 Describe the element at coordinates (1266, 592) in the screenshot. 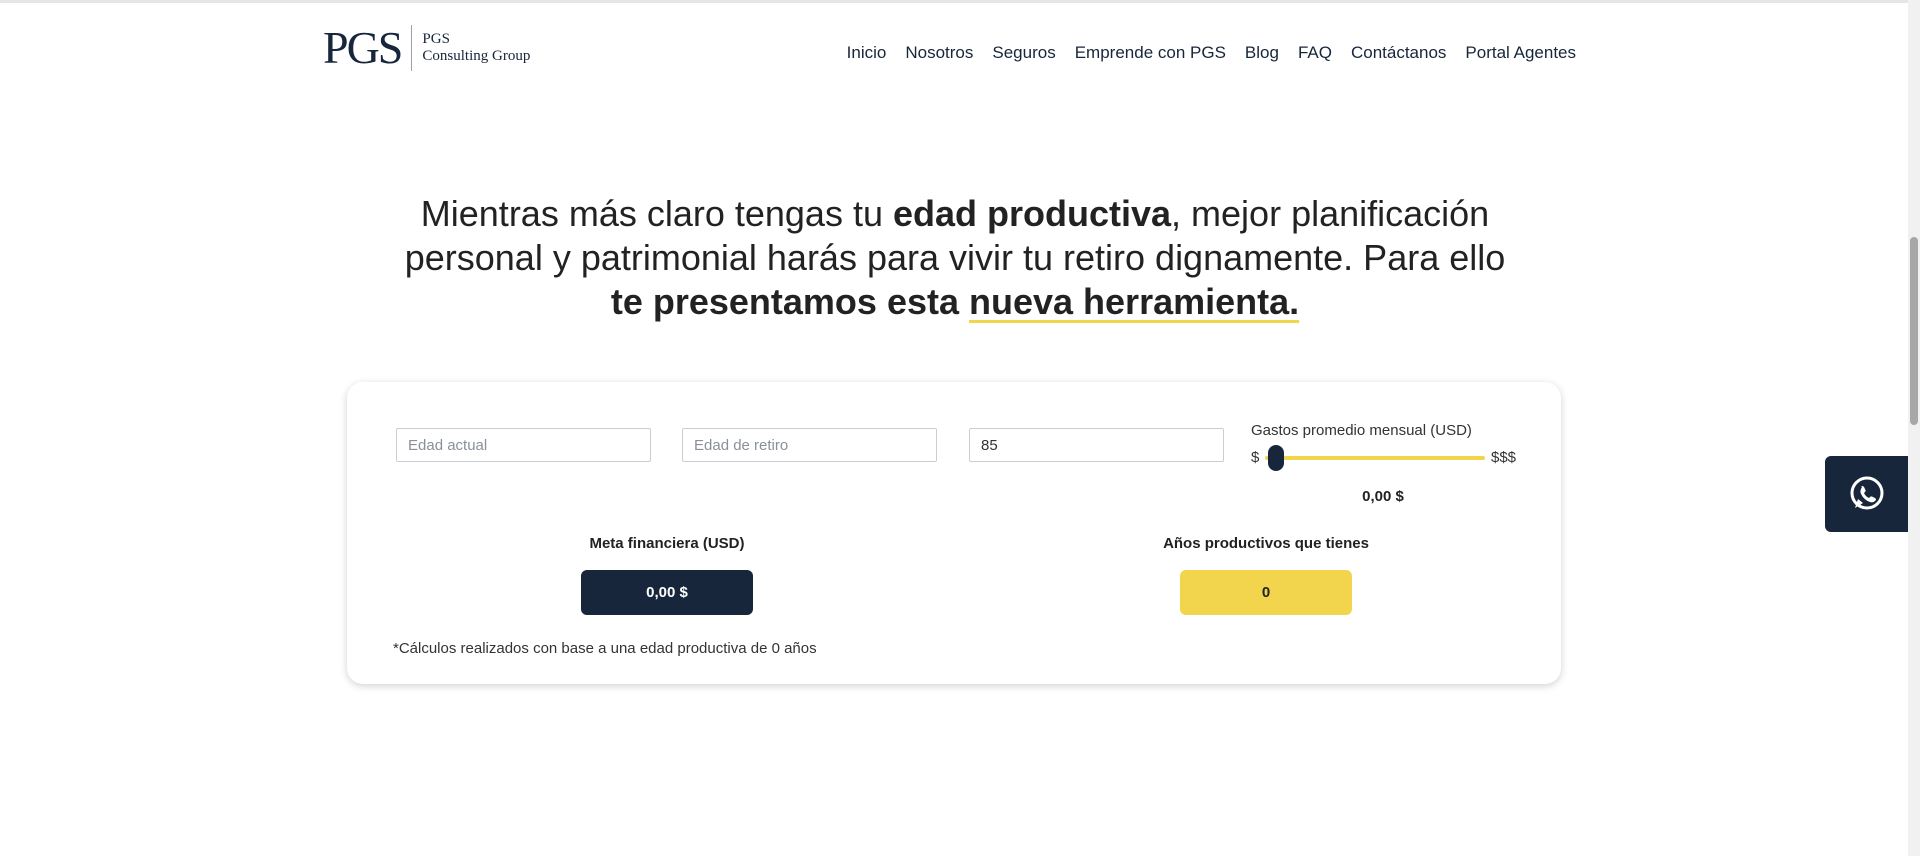

I see `productive-years-box: 0` at that location.